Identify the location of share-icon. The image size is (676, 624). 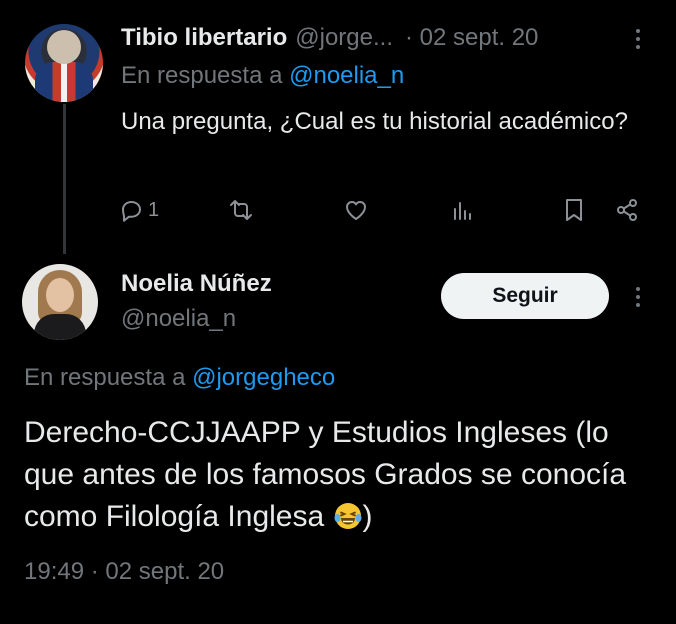
(627, 210).